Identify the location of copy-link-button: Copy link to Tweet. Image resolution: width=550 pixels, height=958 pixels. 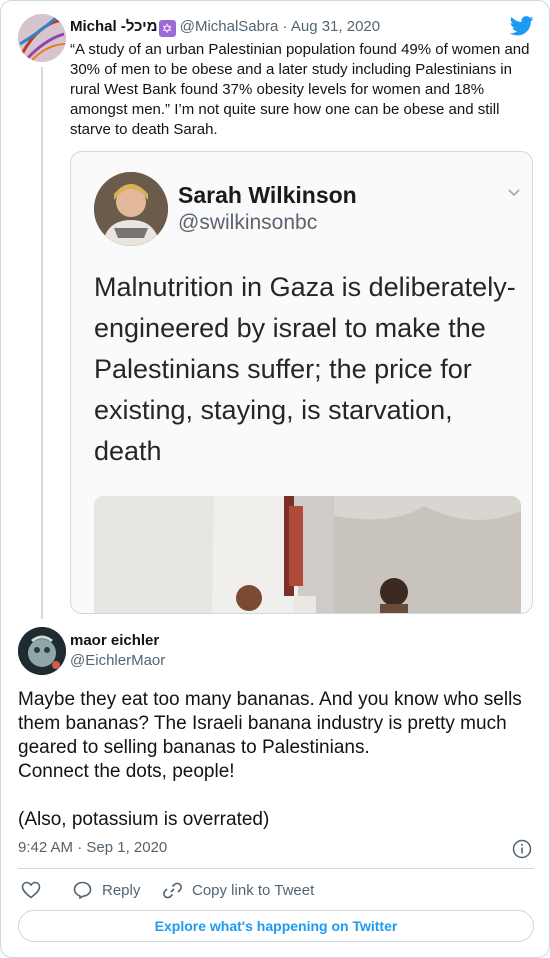
(238, 890).